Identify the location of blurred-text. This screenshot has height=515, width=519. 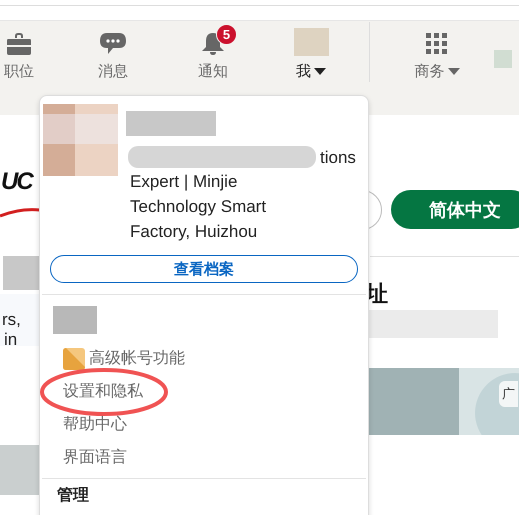
(75, 320).